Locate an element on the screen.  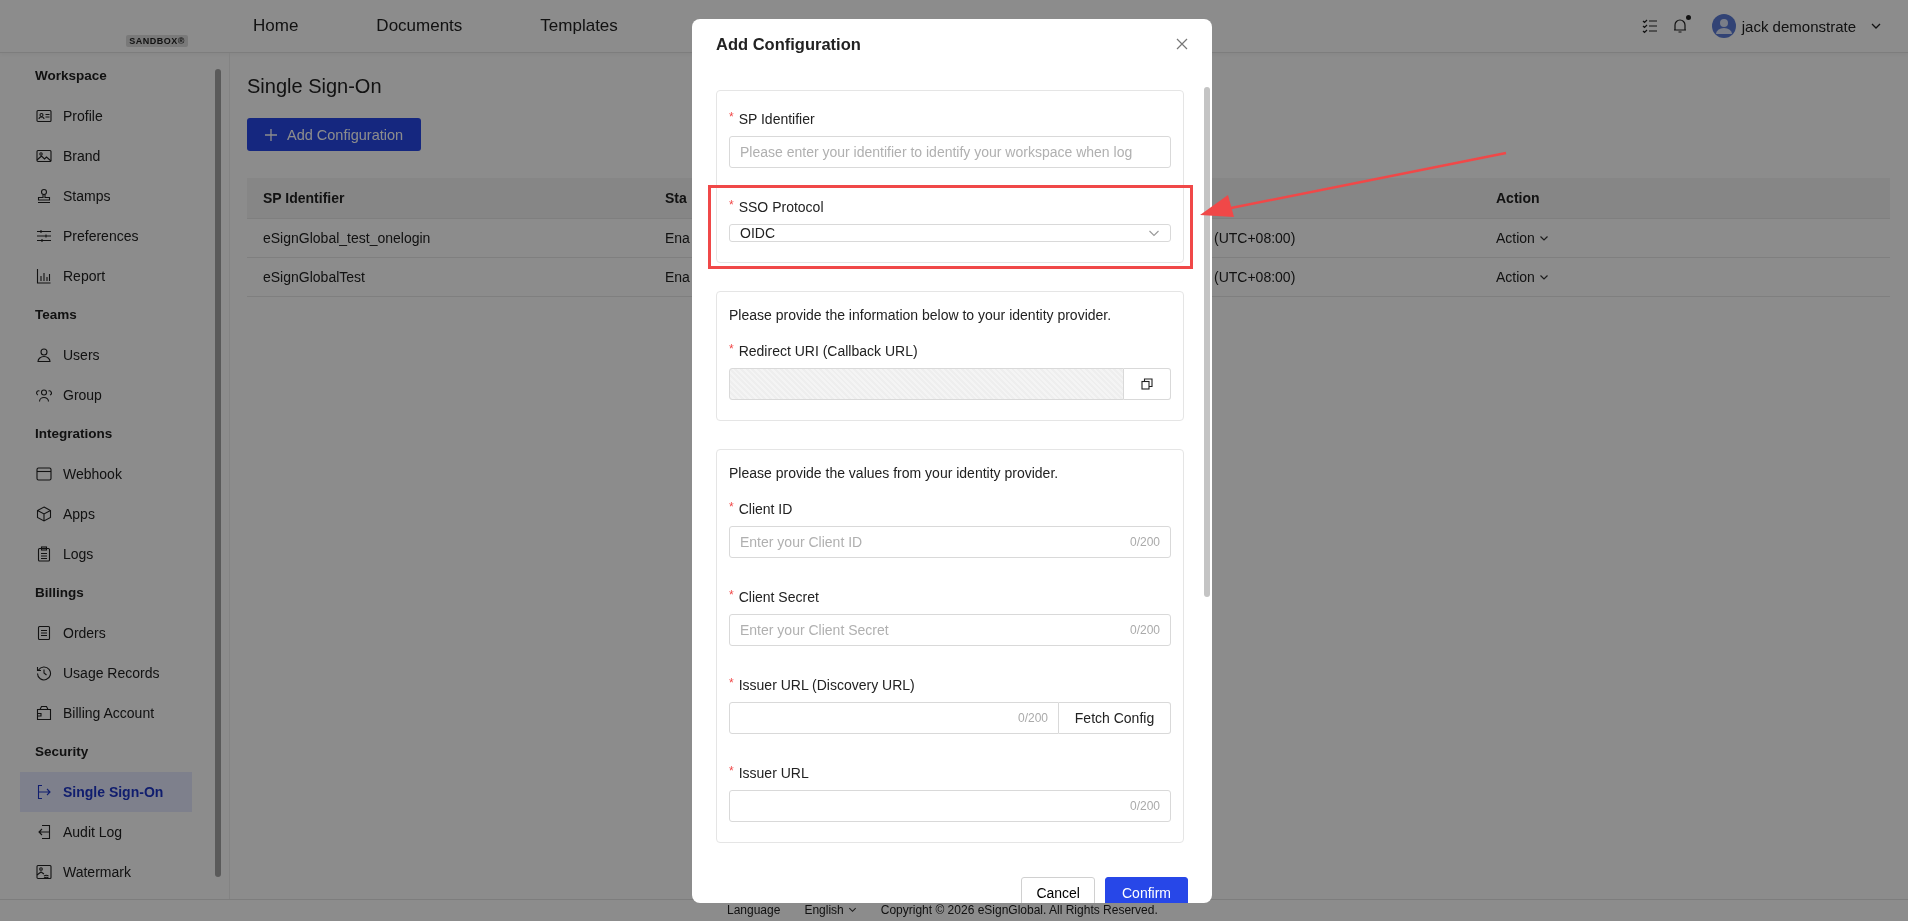
sidebar-item: Billing Account is located at coordinates (106, 713).